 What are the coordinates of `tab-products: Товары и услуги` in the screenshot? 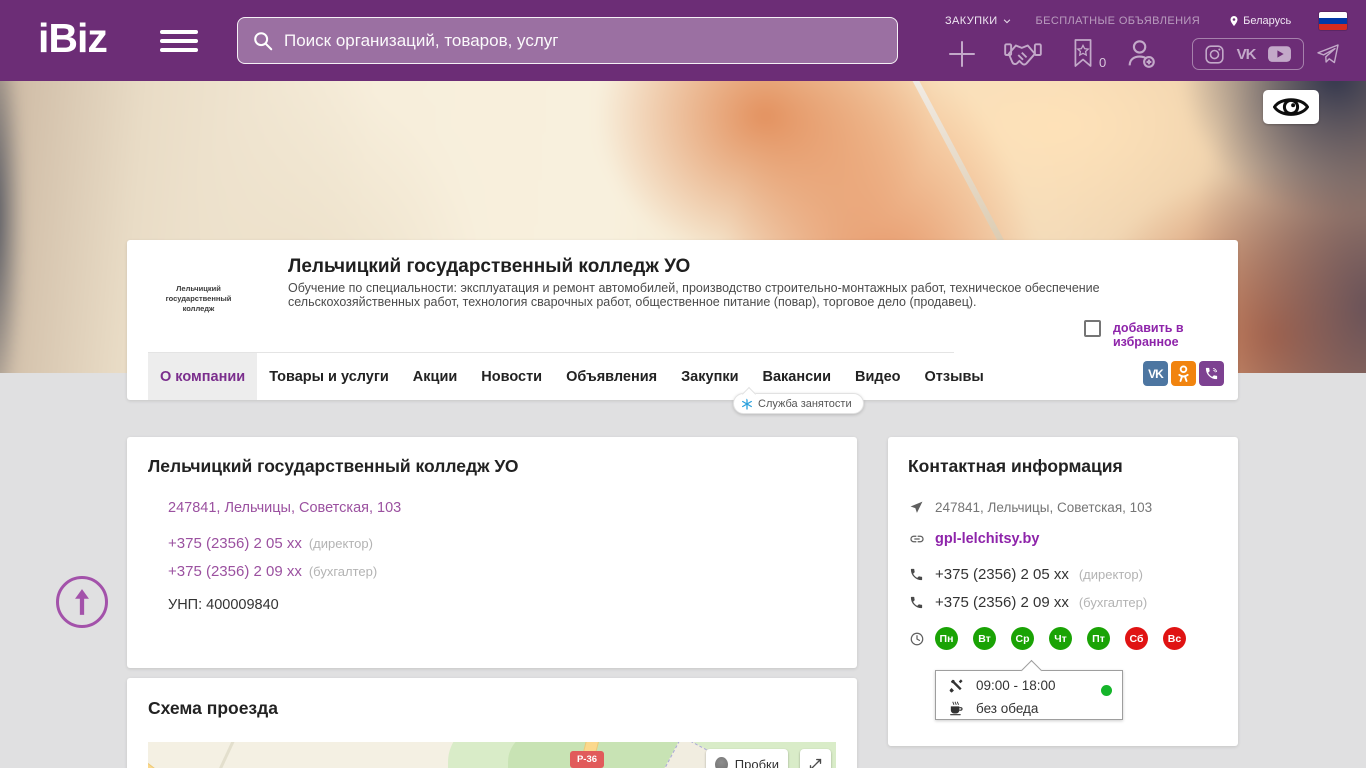 It's located at (329, 376).